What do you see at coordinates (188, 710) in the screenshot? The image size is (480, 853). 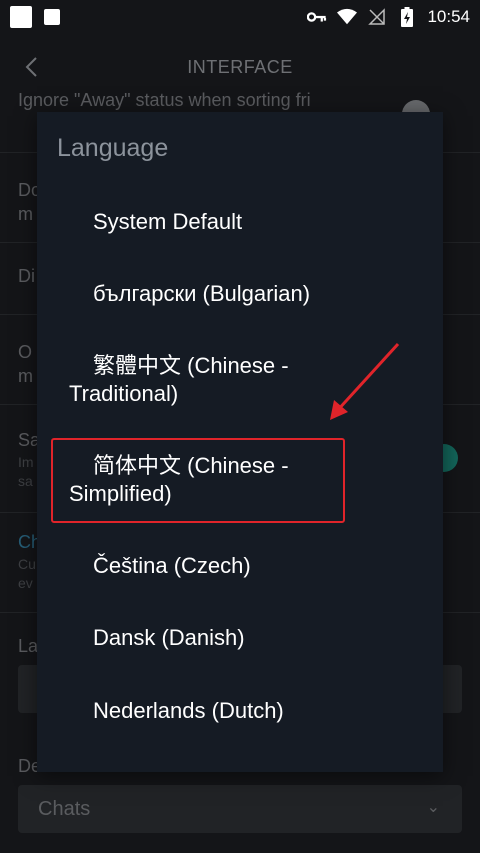 I see `option-label: Nederlands (Dutch)` at bounding box center [188, 710].